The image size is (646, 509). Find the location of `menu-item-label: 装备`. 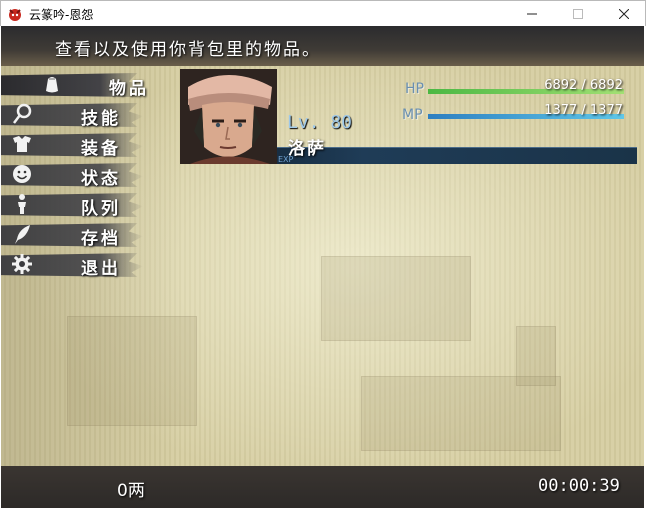

menu-item-label: 装备 is located at coordinates (101, 149).